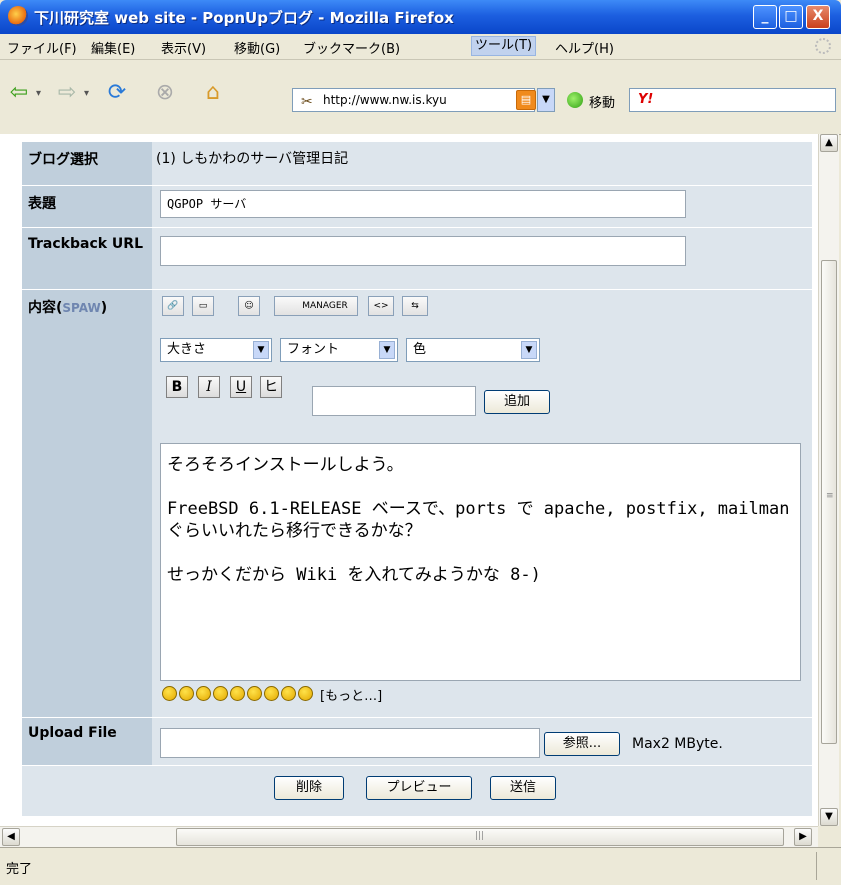 The height and width of the screenshot is (885, 841). What do you see at coordinates (169, 693) in the screenshot?
I see `smiley-laugh-icon` at bounding box center [169, 693].